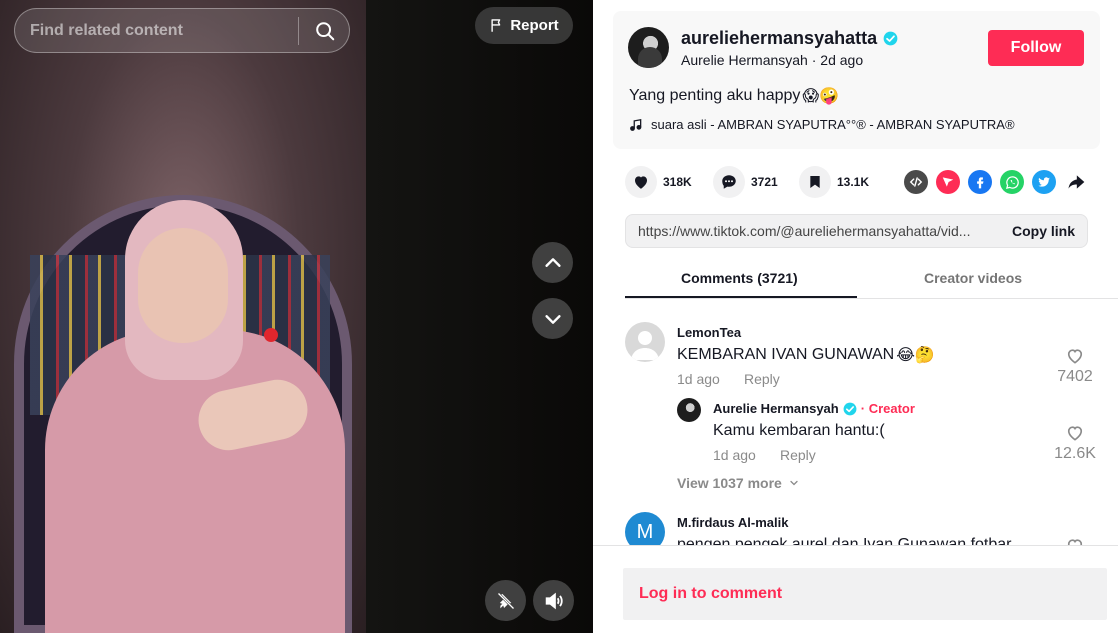 Image resolution: width=1118 pixels, height=633 pixels. What do you see at coordinates (834, 182) in the screenshot?
I see `save-button: 13.1K` at bounding box center [834, 182].